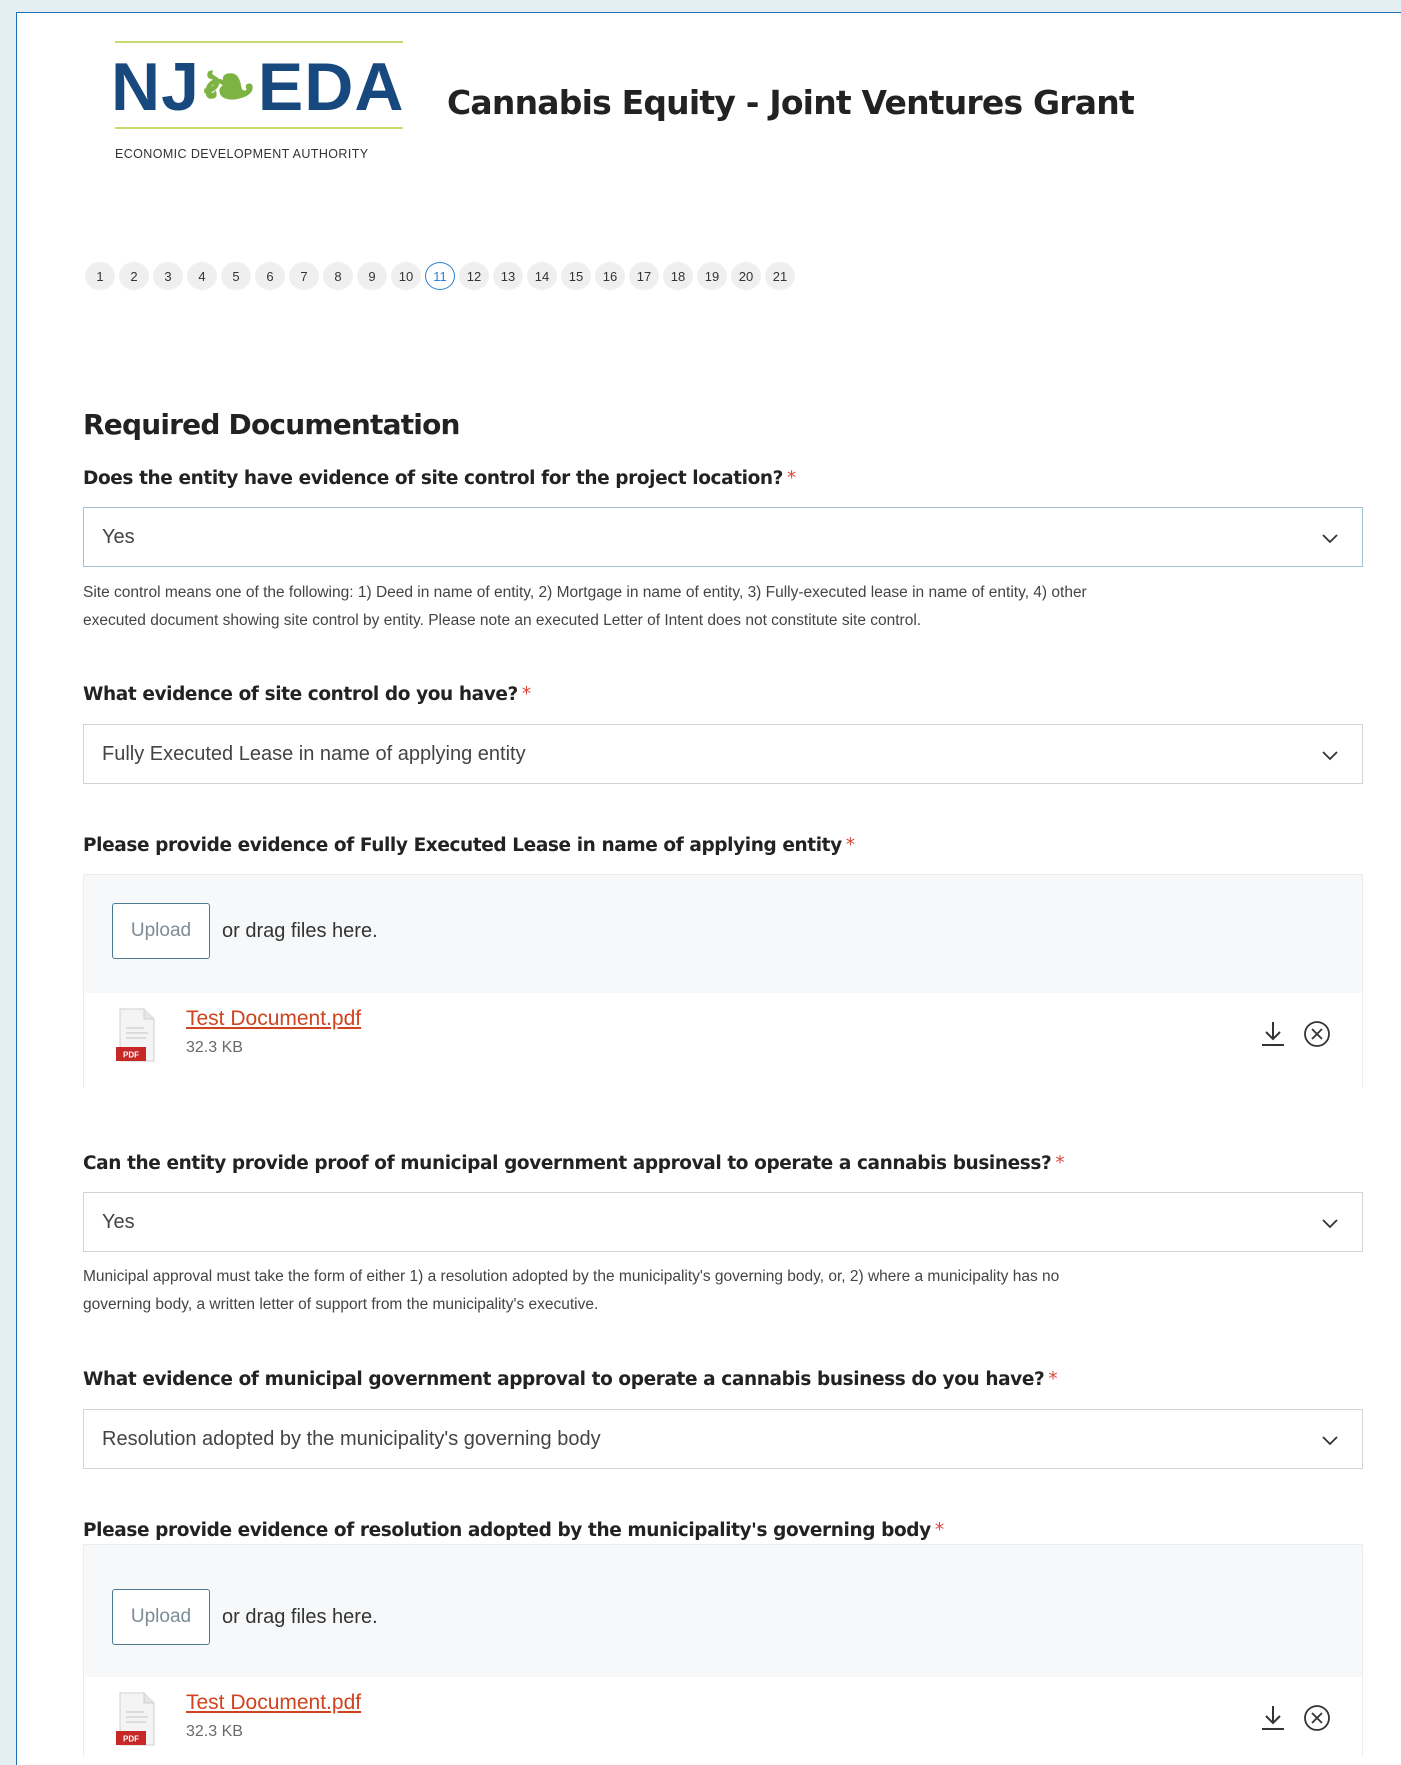  I want to click on step-4: 4, so click(202, 276).